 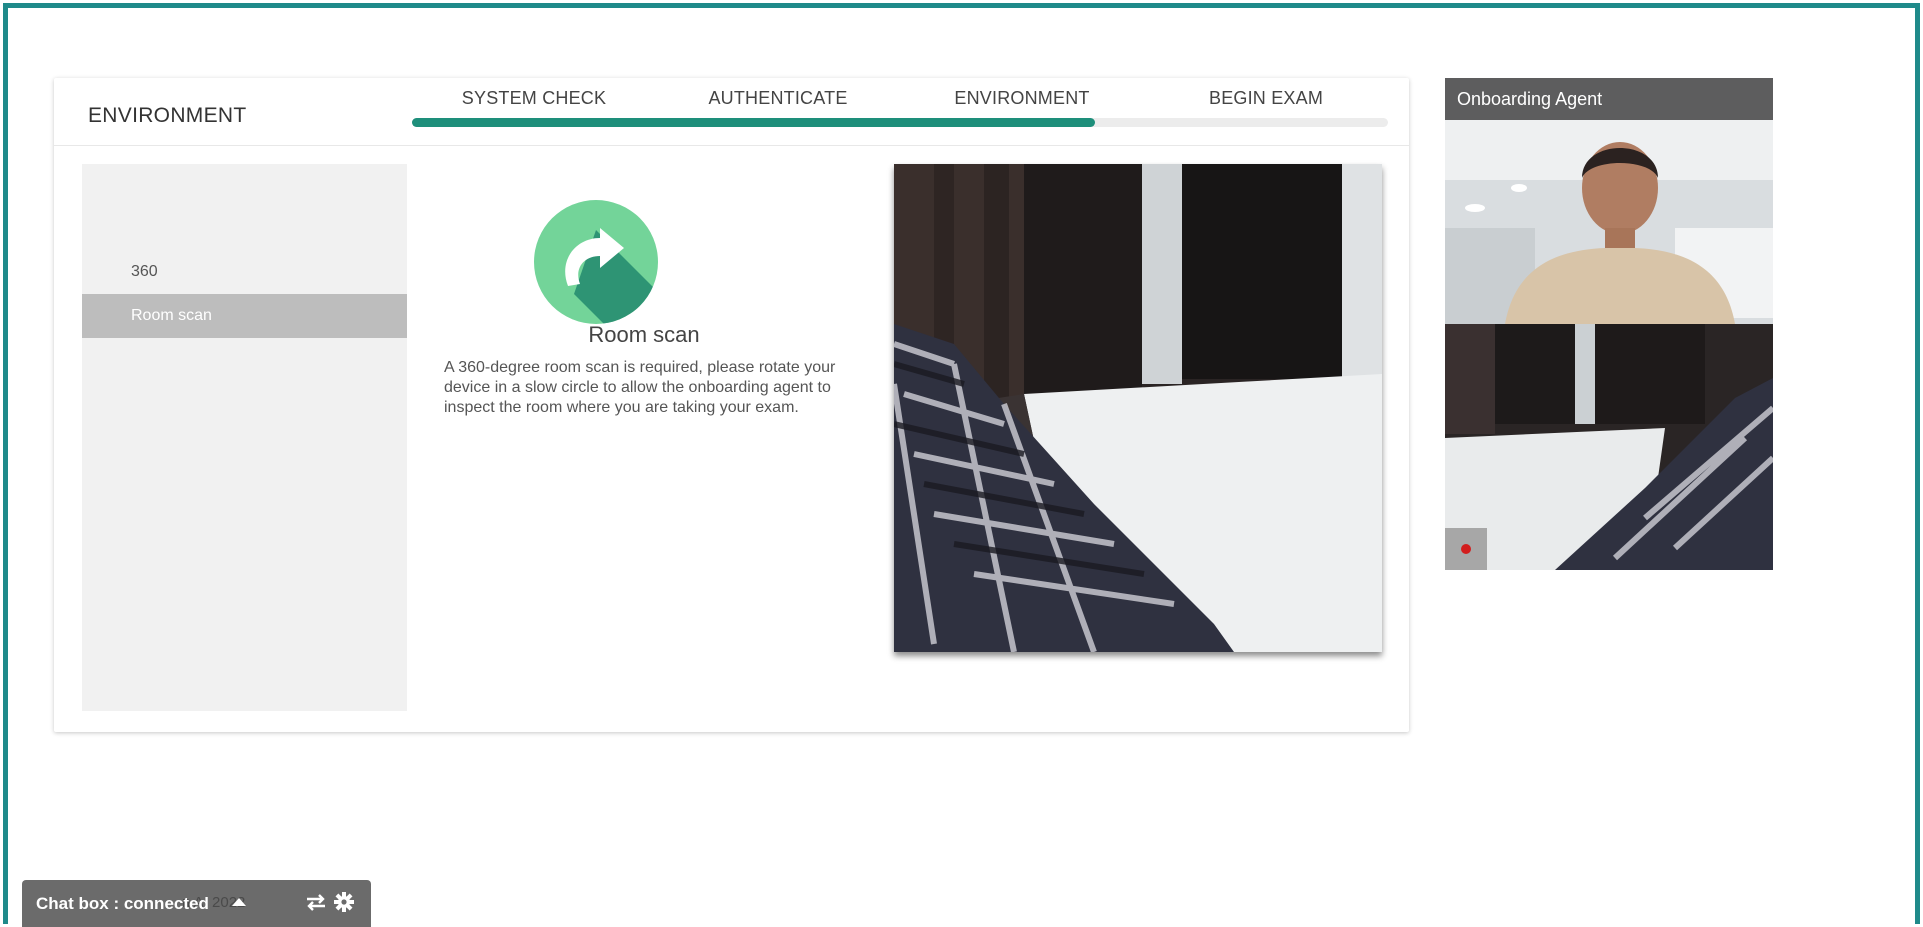 I want to click on chat-box: n AI 2022 Chat box : connected, so click(x=196, y=903).